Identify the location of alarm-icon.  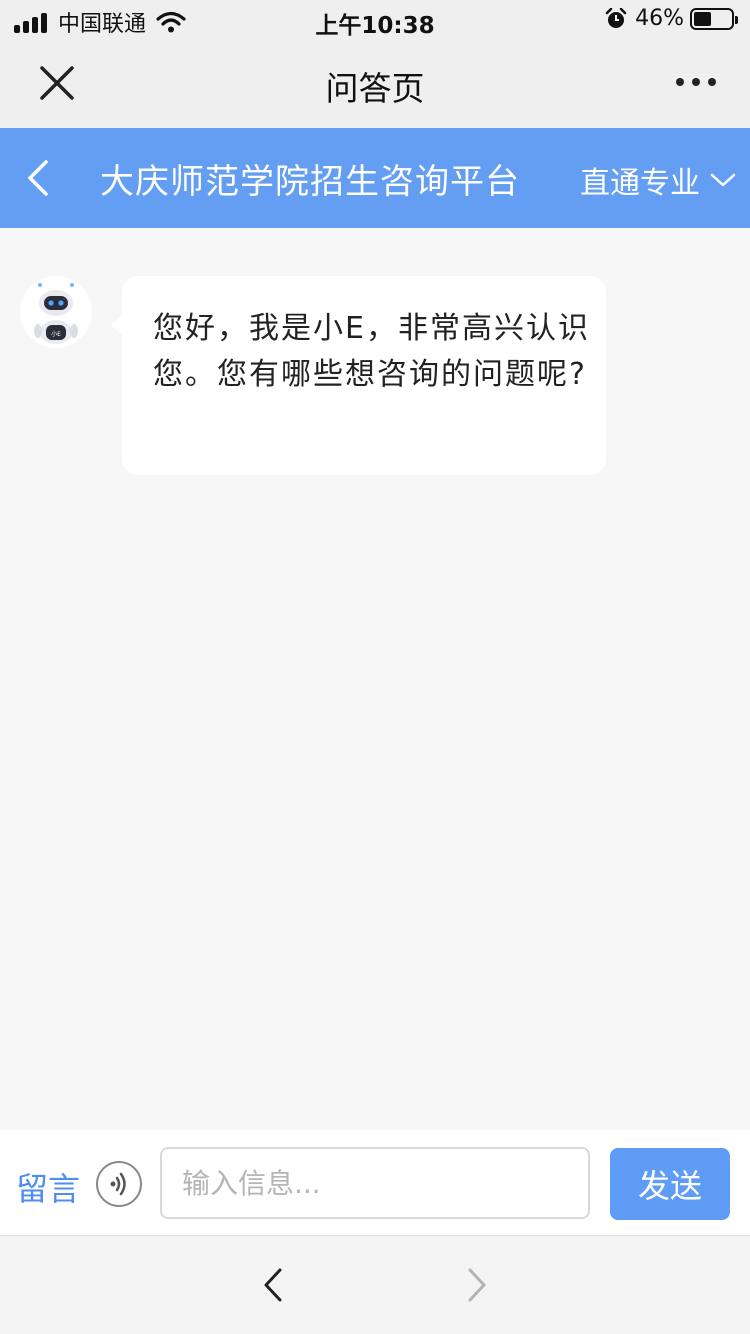
(616, 17).